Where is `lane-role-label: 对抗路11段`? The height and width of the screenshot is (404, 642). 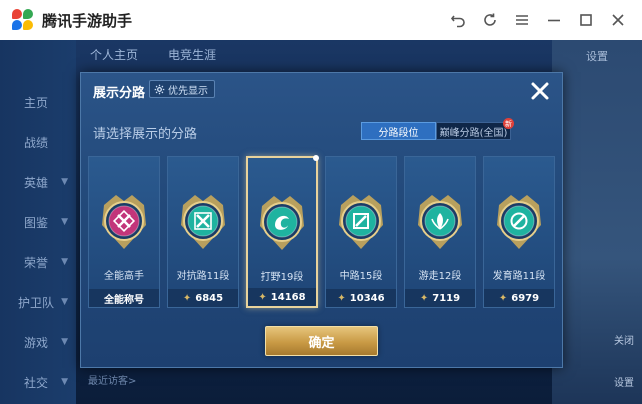 lane-role-label: 对抗路11段 is located at coordinates (203, 276).